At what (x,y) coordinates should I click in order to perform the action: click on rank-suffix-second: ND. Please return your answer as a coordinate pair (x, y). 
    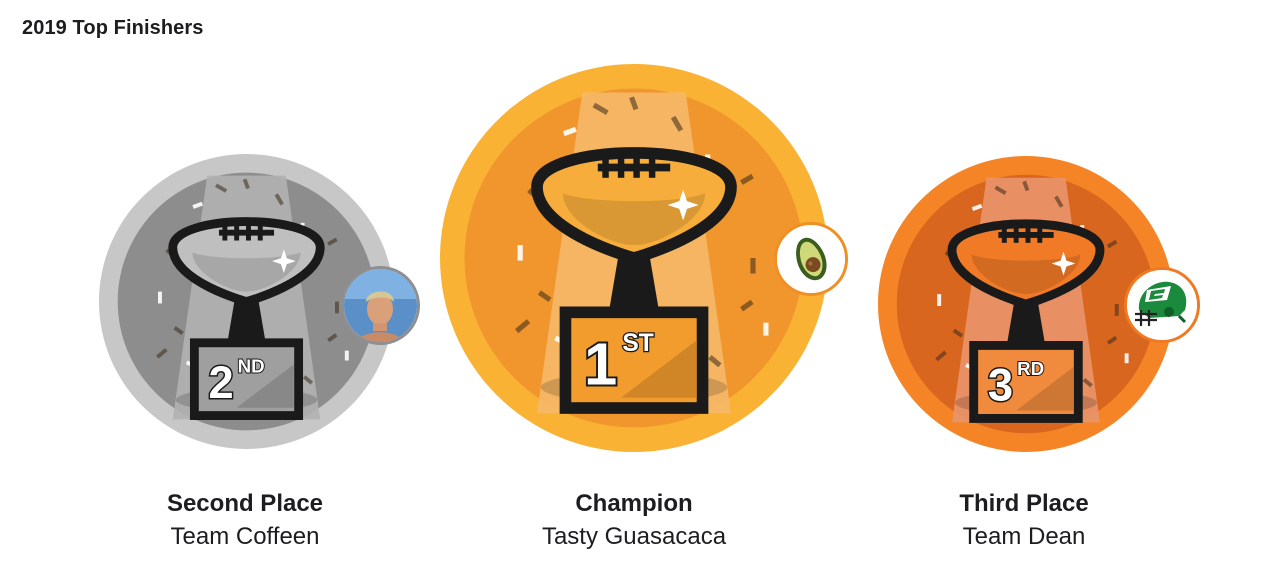
    Looking at the image, I should click on (251, 365).